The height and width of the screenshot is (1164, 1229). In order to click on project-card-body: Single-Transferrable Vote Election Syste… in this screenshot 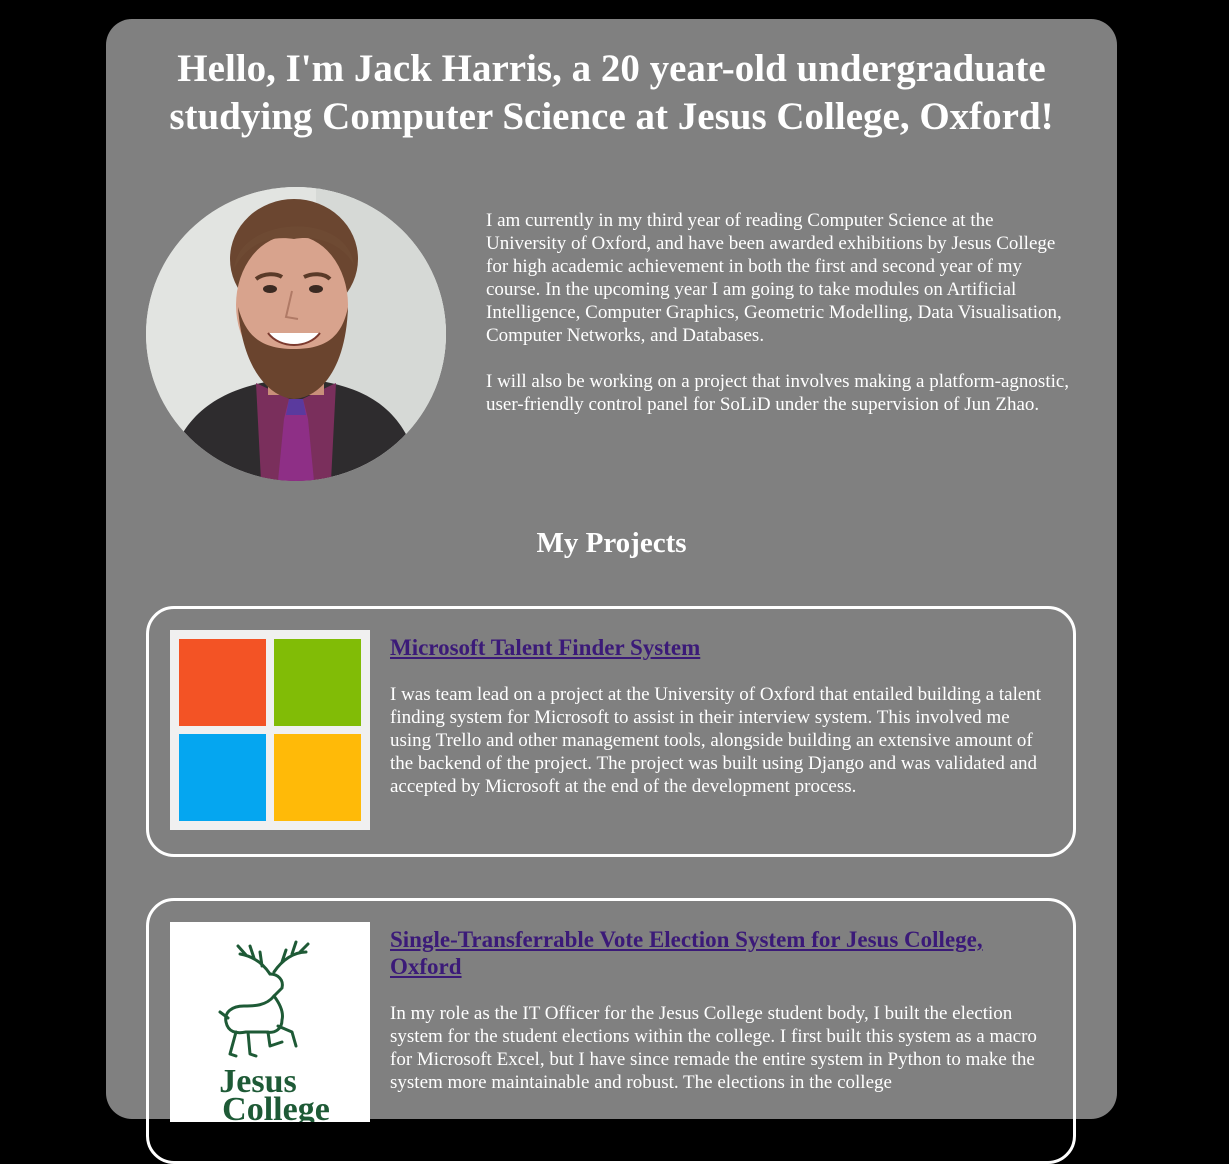, I will do `click(720, 1010)`.